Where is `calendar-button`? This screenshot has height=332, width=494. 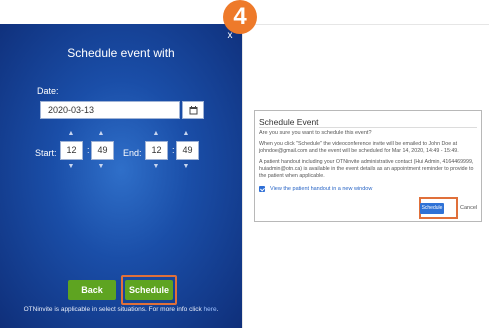 calendar-button is located at coordinates (193, 110).